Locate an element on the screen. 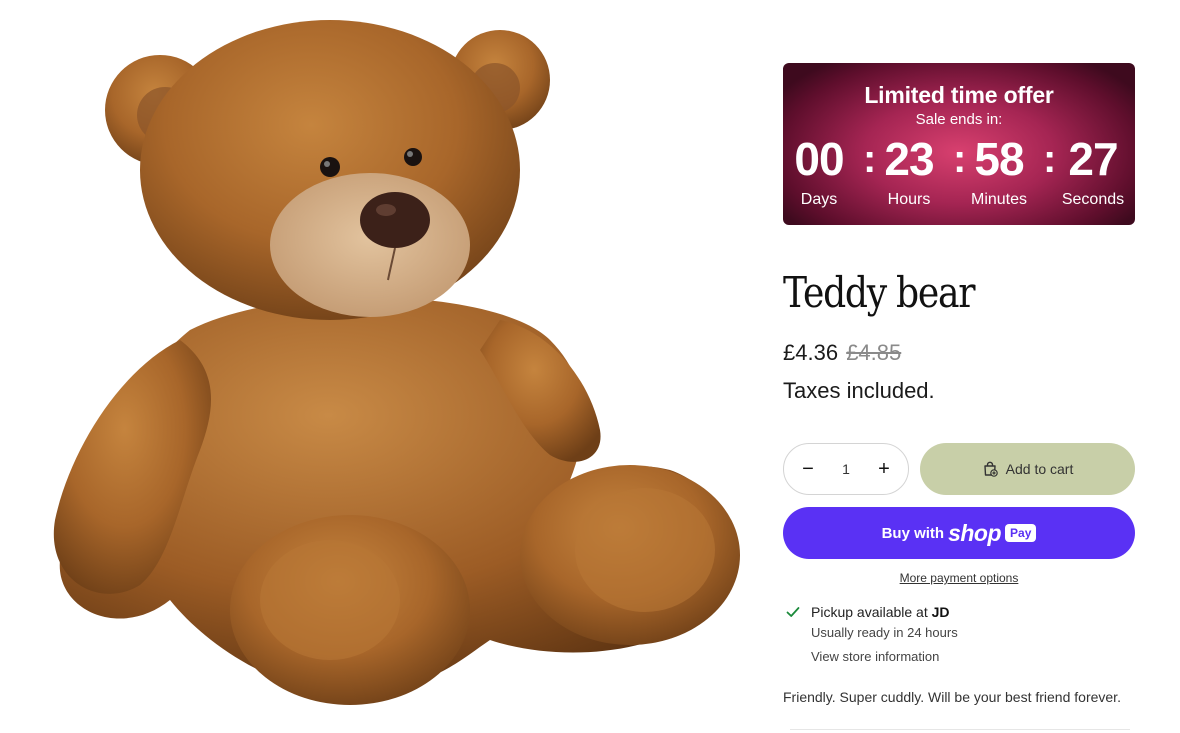  pickup-text: Pickup available at is located at coordinates (869, 612).